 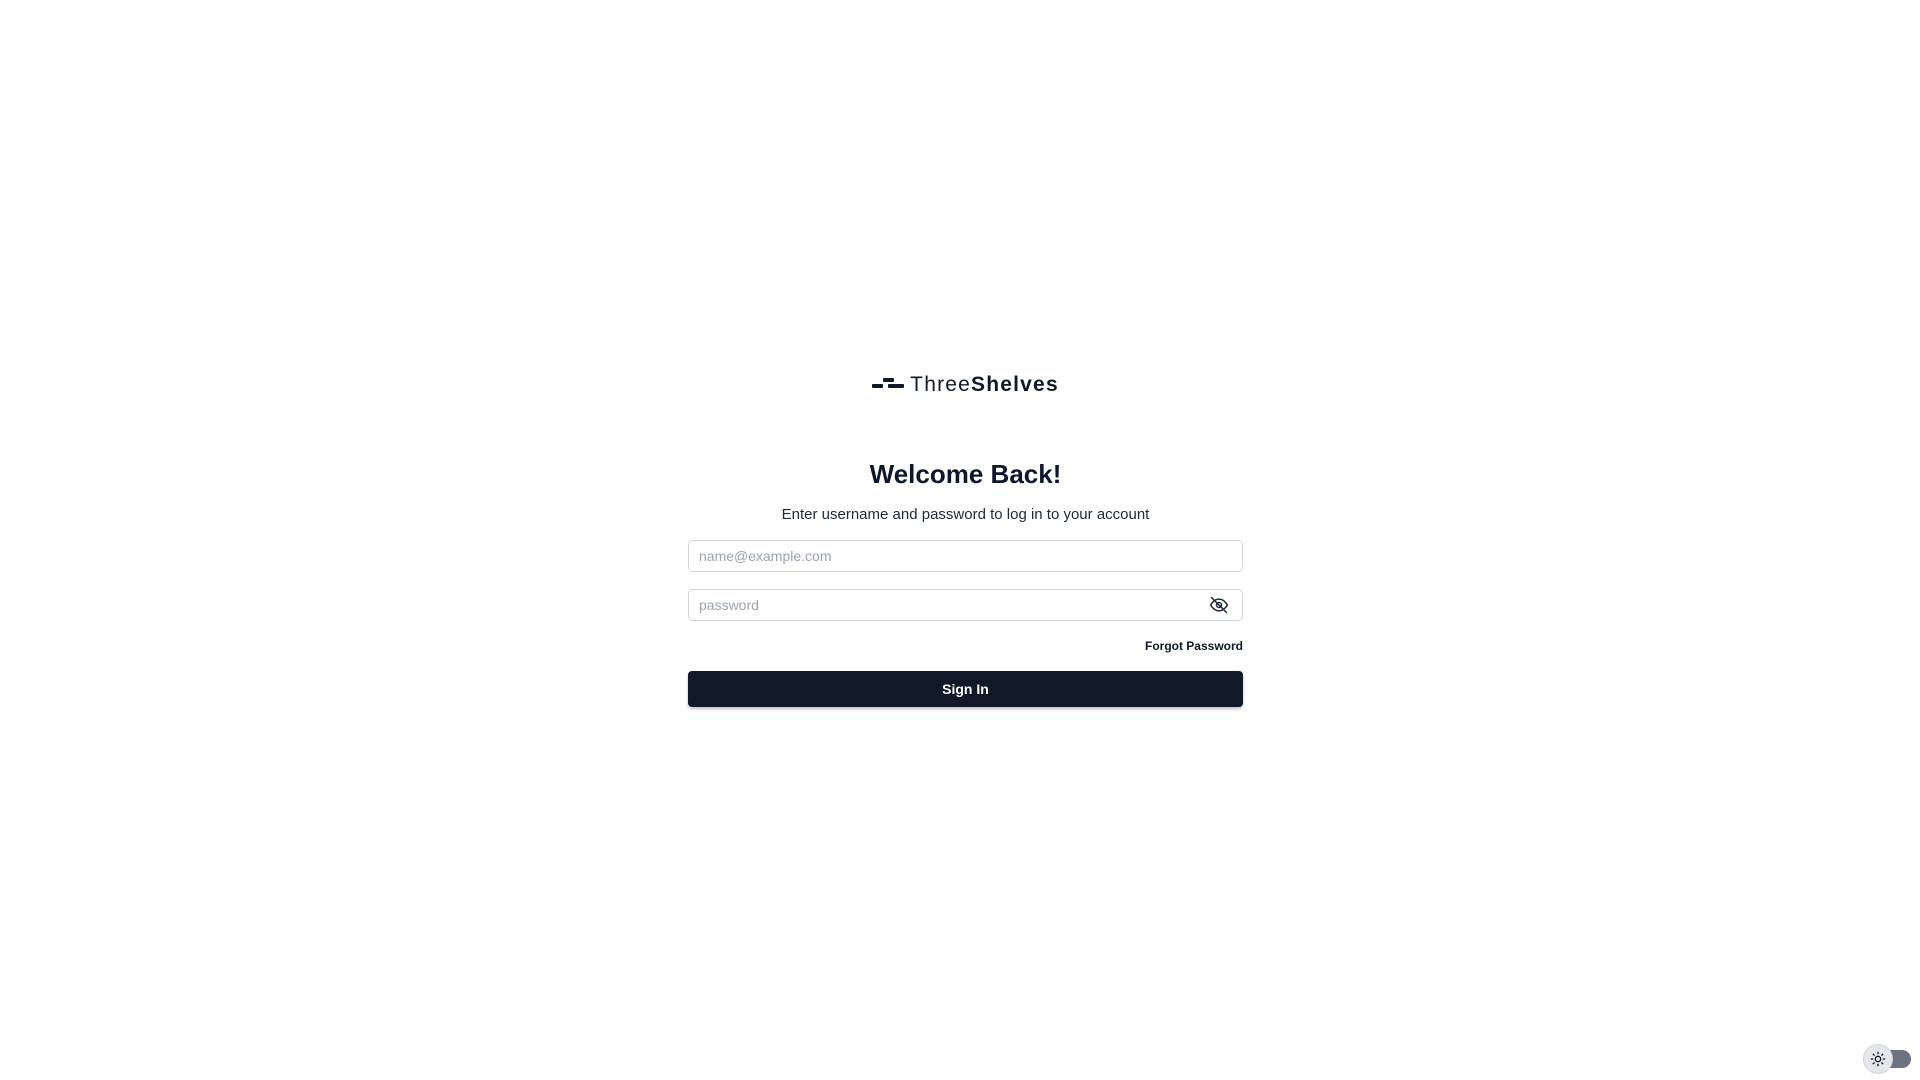 I want to click on brand-logo: ThreeShelves, so click(x=965, y=384).